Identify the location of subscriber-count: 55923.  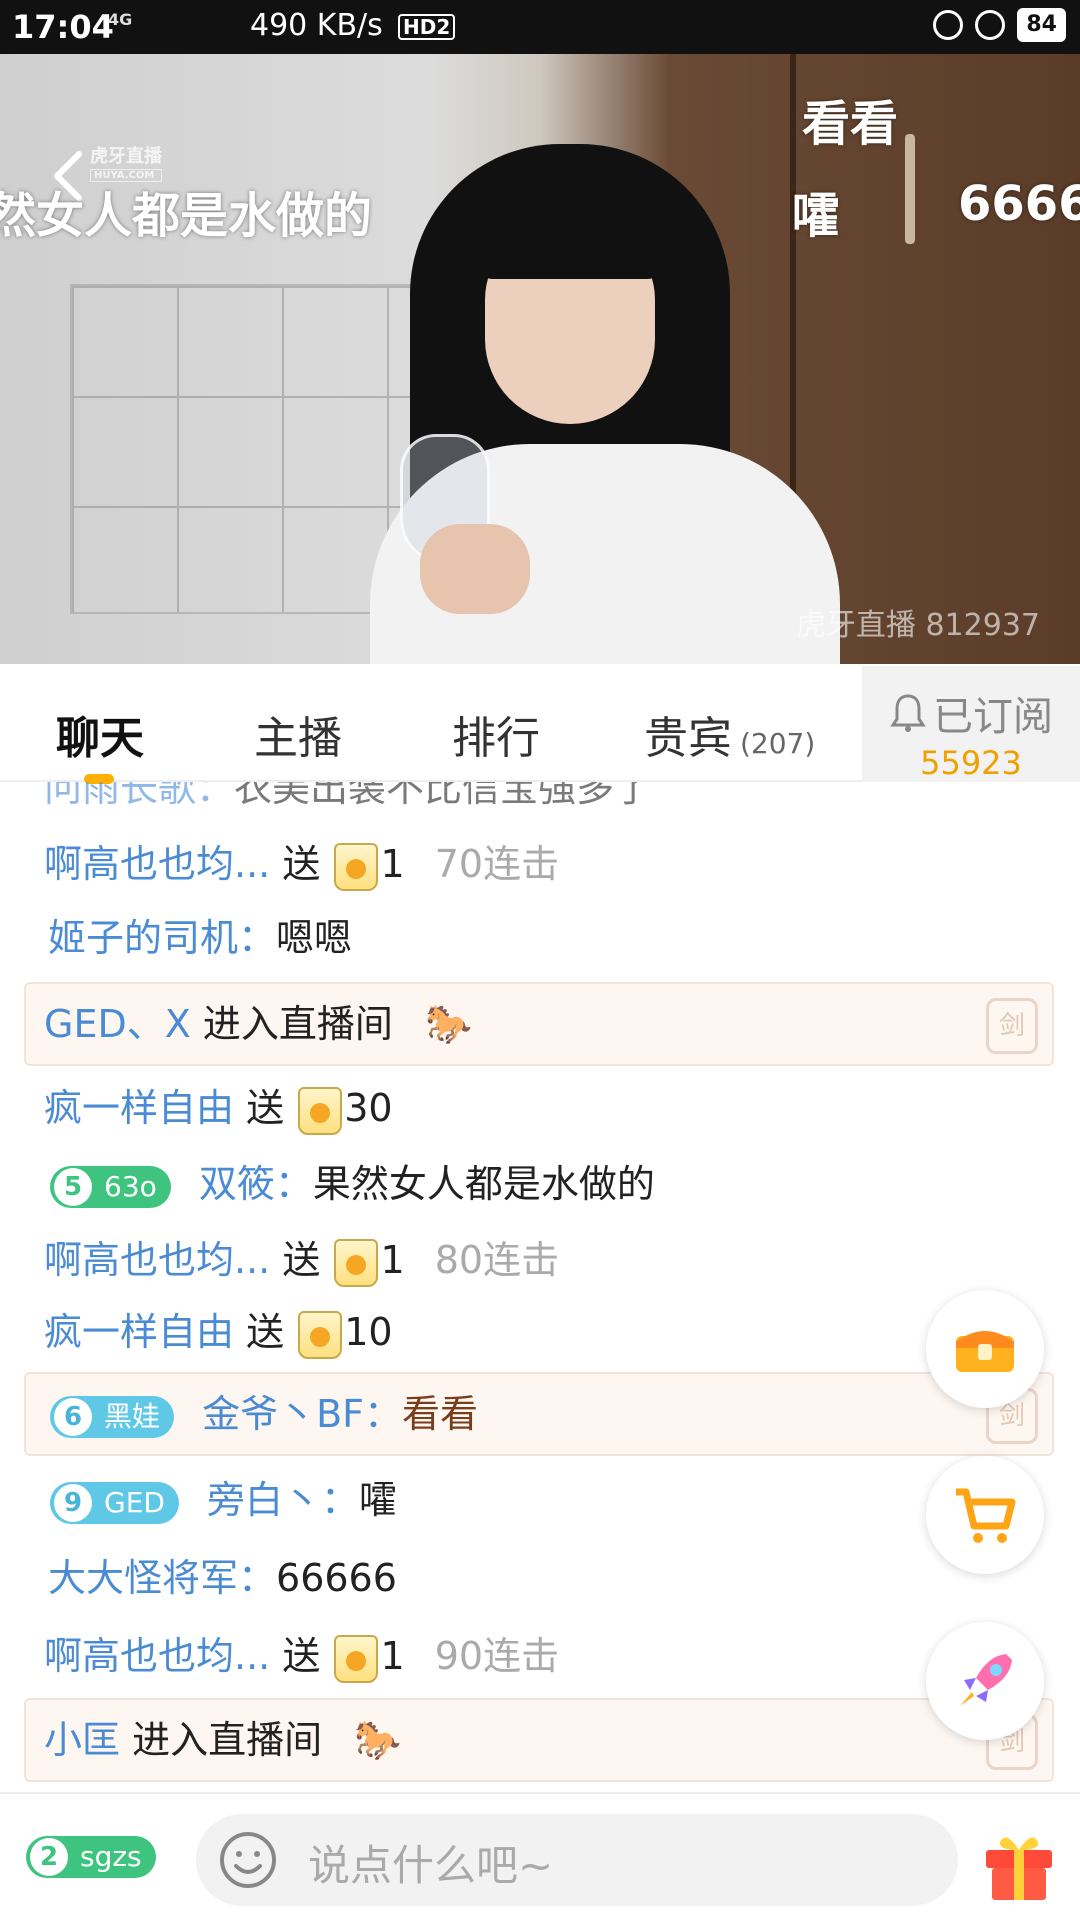
(971, 763).